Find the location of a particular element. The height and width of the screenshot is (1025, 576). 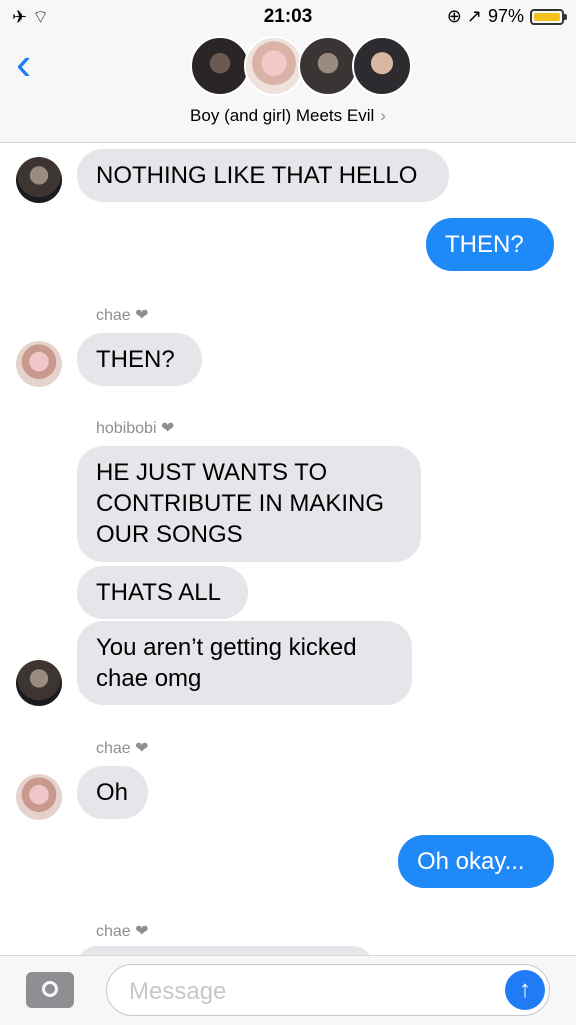

sender-name: hobibobi ❤ is located at coordinates (135, 428).